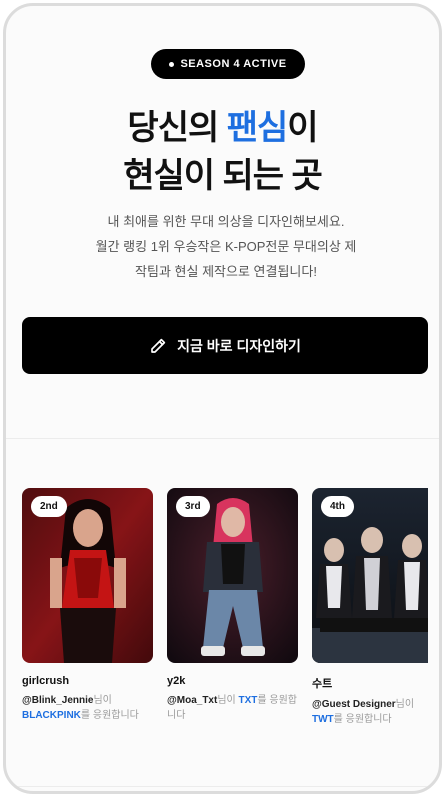 The image size is (445, 797). I want to click on design-now-button: 지금 바로 디자인하기, so click(225, 345).